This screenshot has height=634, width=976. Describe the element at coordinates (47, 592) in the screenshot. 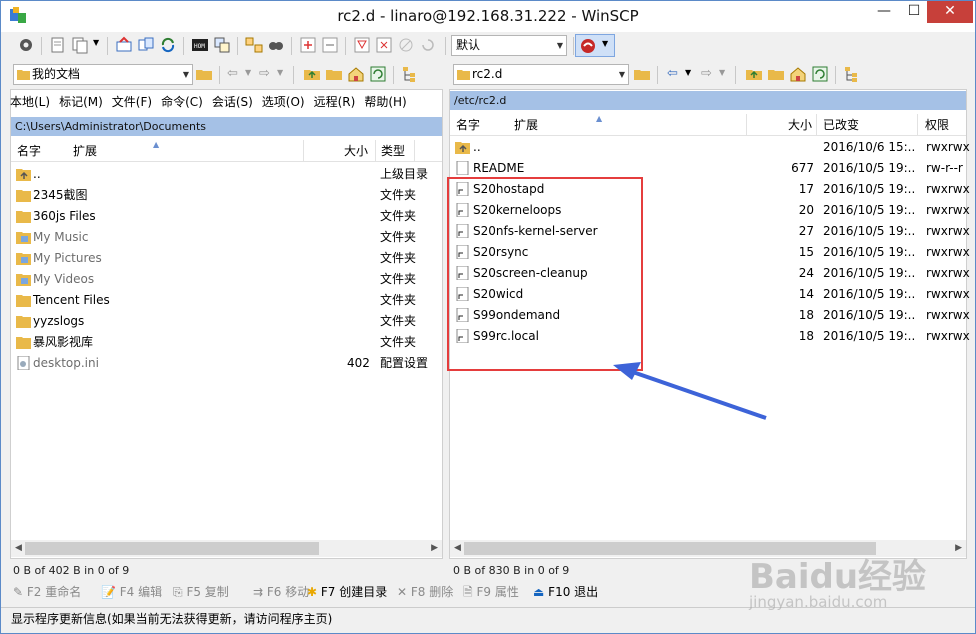

I see `fkey-rename: ✎ F2 重命名` at that location.